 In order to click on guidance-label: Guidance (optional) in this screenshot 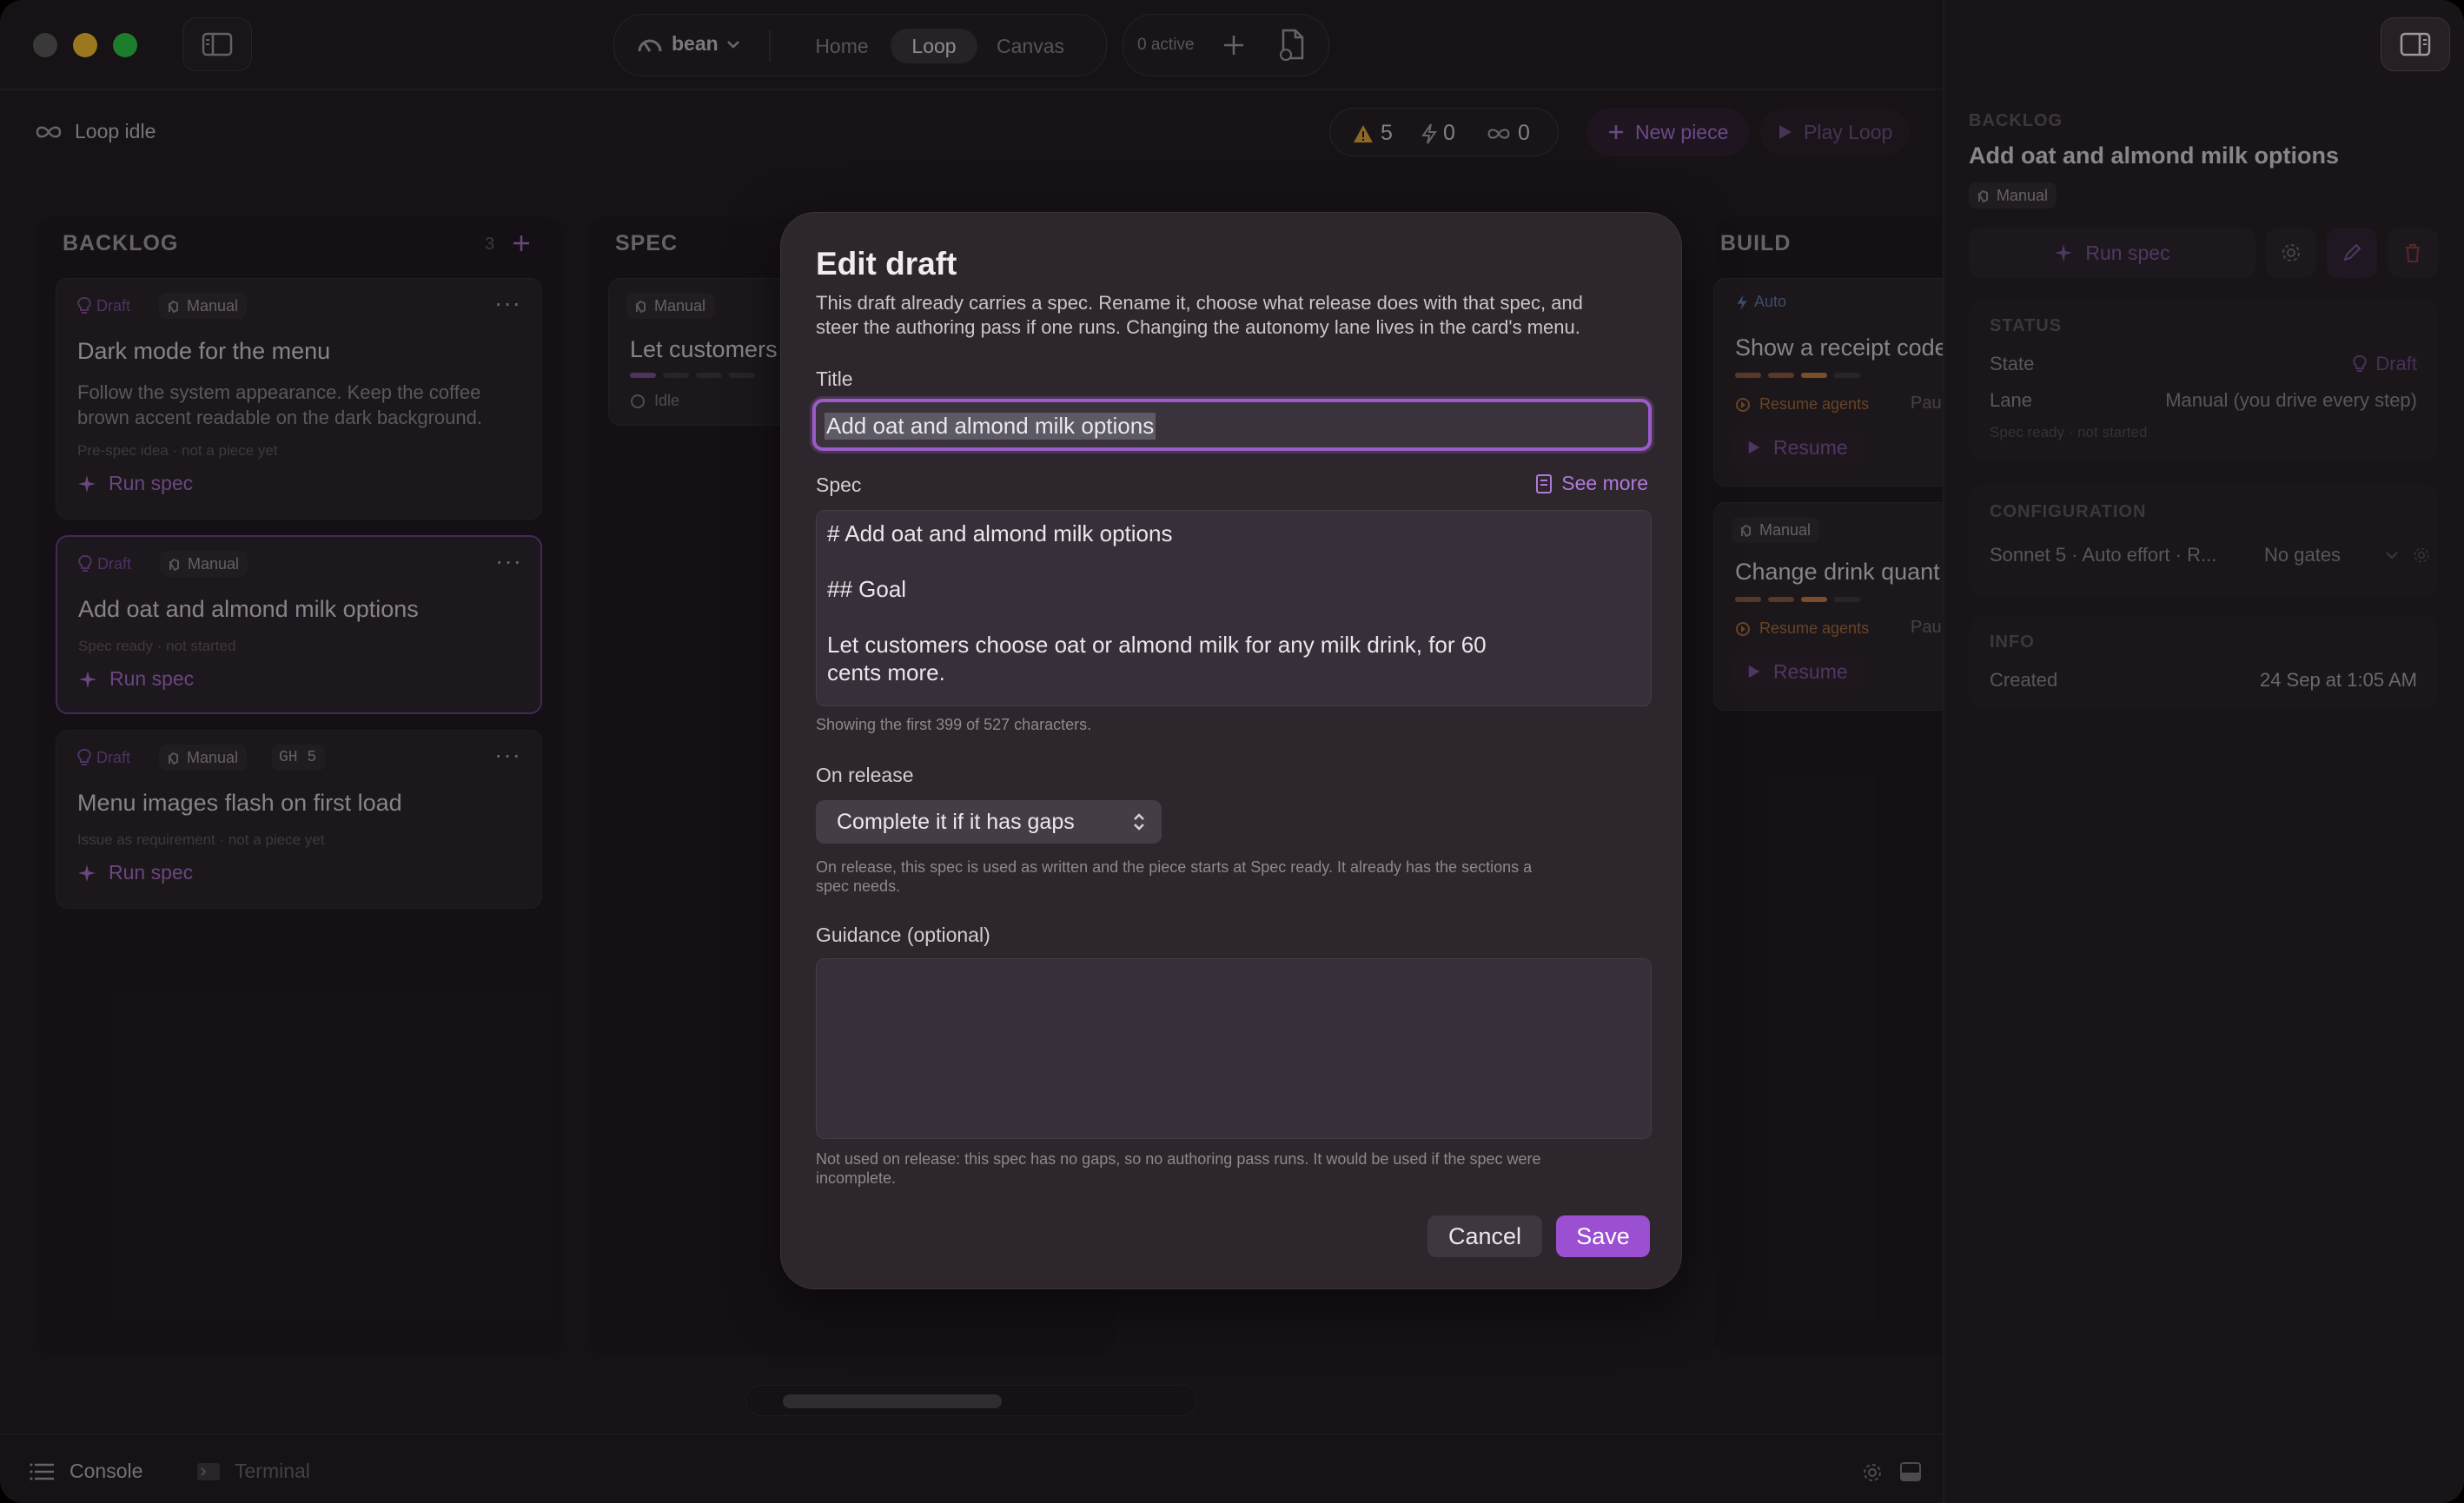, I will do `click(903, 935)`.